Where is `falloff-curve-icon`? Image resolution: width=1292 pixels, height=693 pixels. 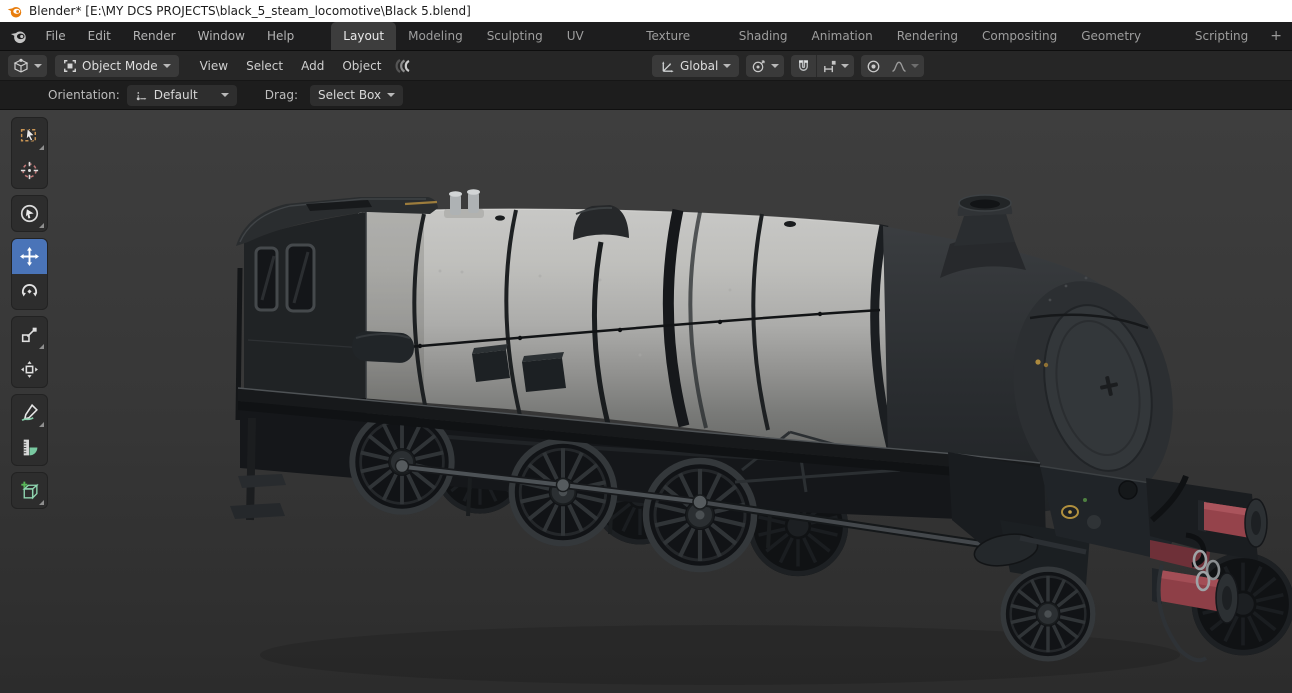 falloff-curve-icon is located at coordinates (899, 66).